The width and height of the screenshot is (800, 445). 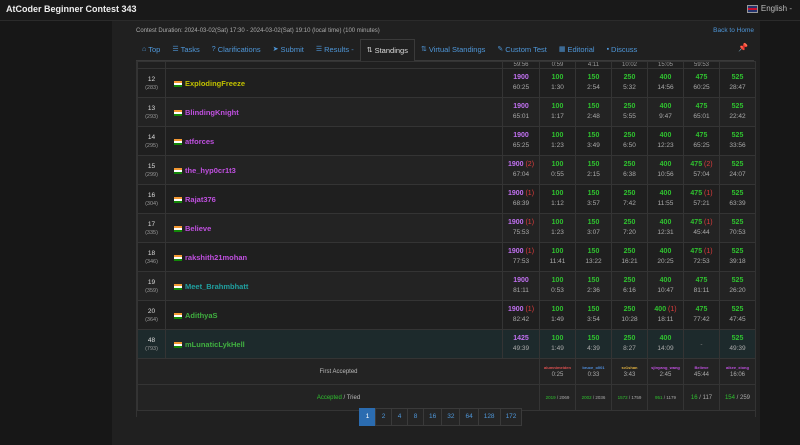 What do you see at coordinates (593, 83) in the screenshot?
I see `task-cell: 150 2:54` at bounding box center [593, 83].